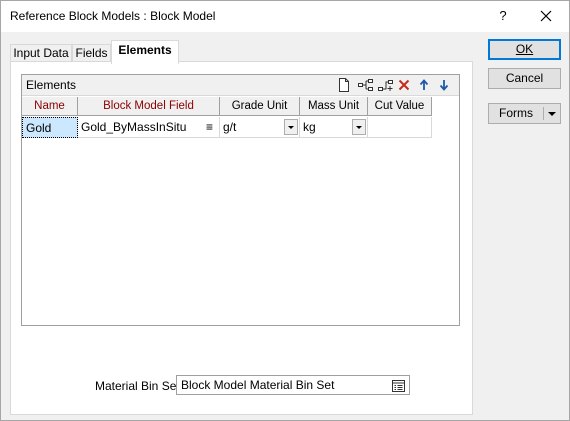  I want to click on tab-elements: Elements, so click(145, 52).